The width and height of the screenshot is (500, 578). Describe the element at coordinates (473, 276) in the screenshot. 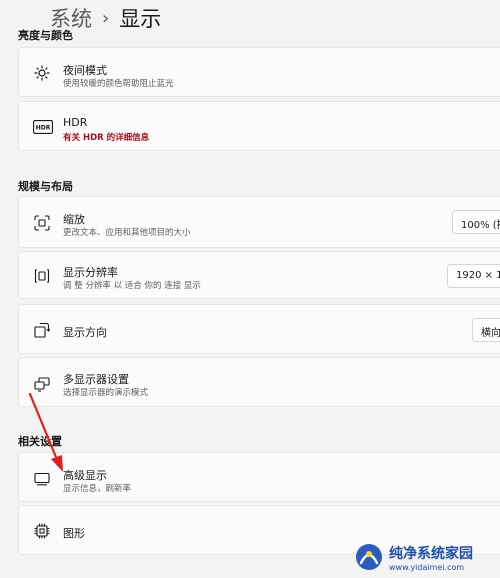

I see `resolution-dropdown: 1920 × 10` at that location.